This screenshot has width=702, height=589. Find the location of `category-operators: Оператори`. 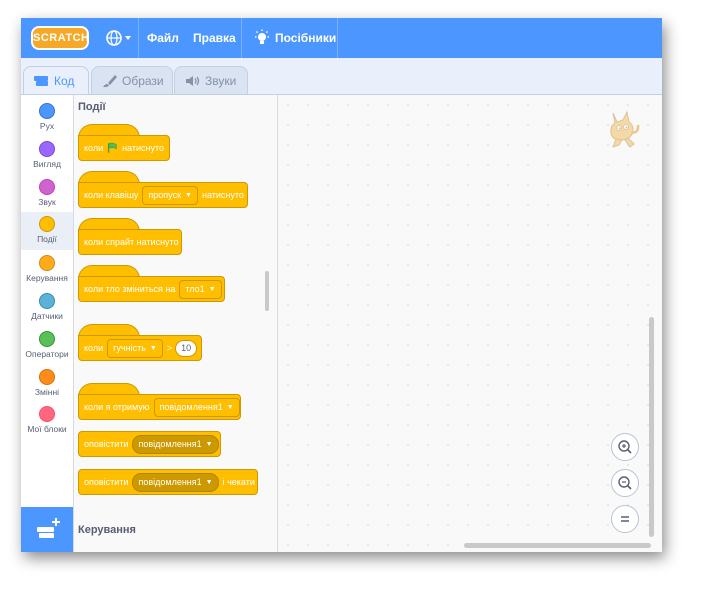

category-operators: Оператори is located at coordinates (47, 346).